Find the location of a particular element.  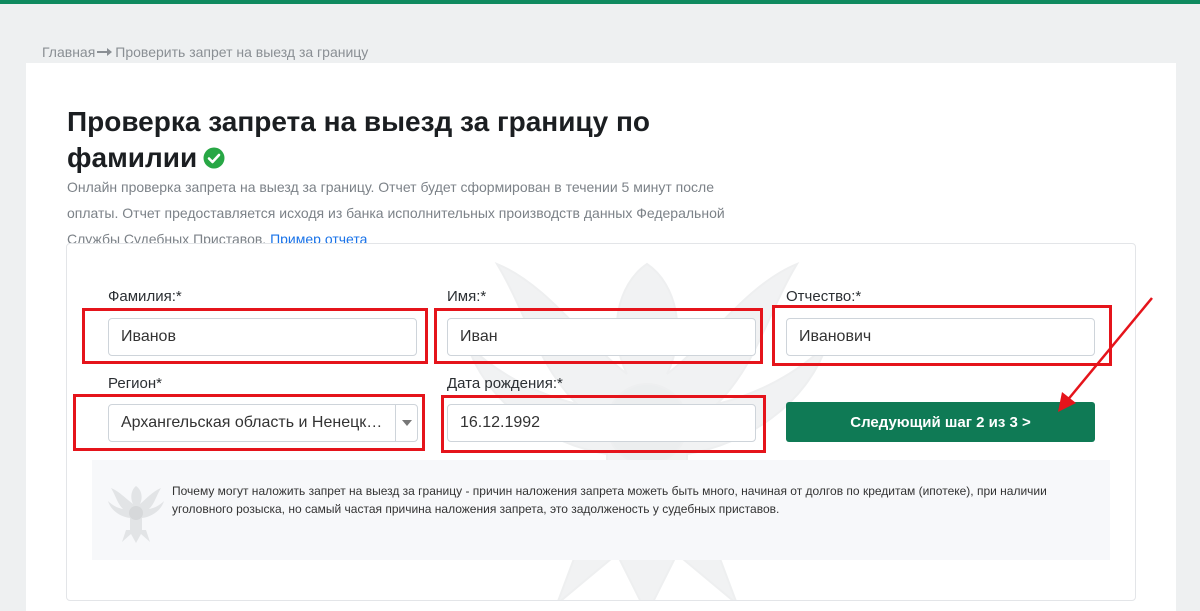

name-input is located at coordinates (601, 337).